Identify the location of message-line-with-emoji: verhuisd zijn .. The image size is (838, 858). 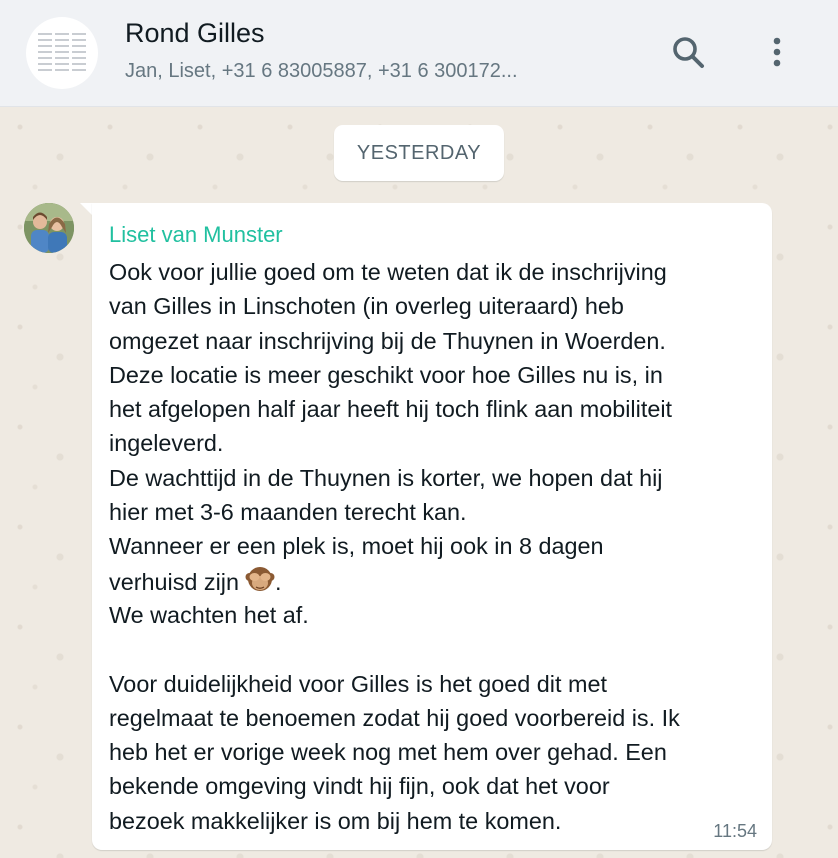
(434, 581).